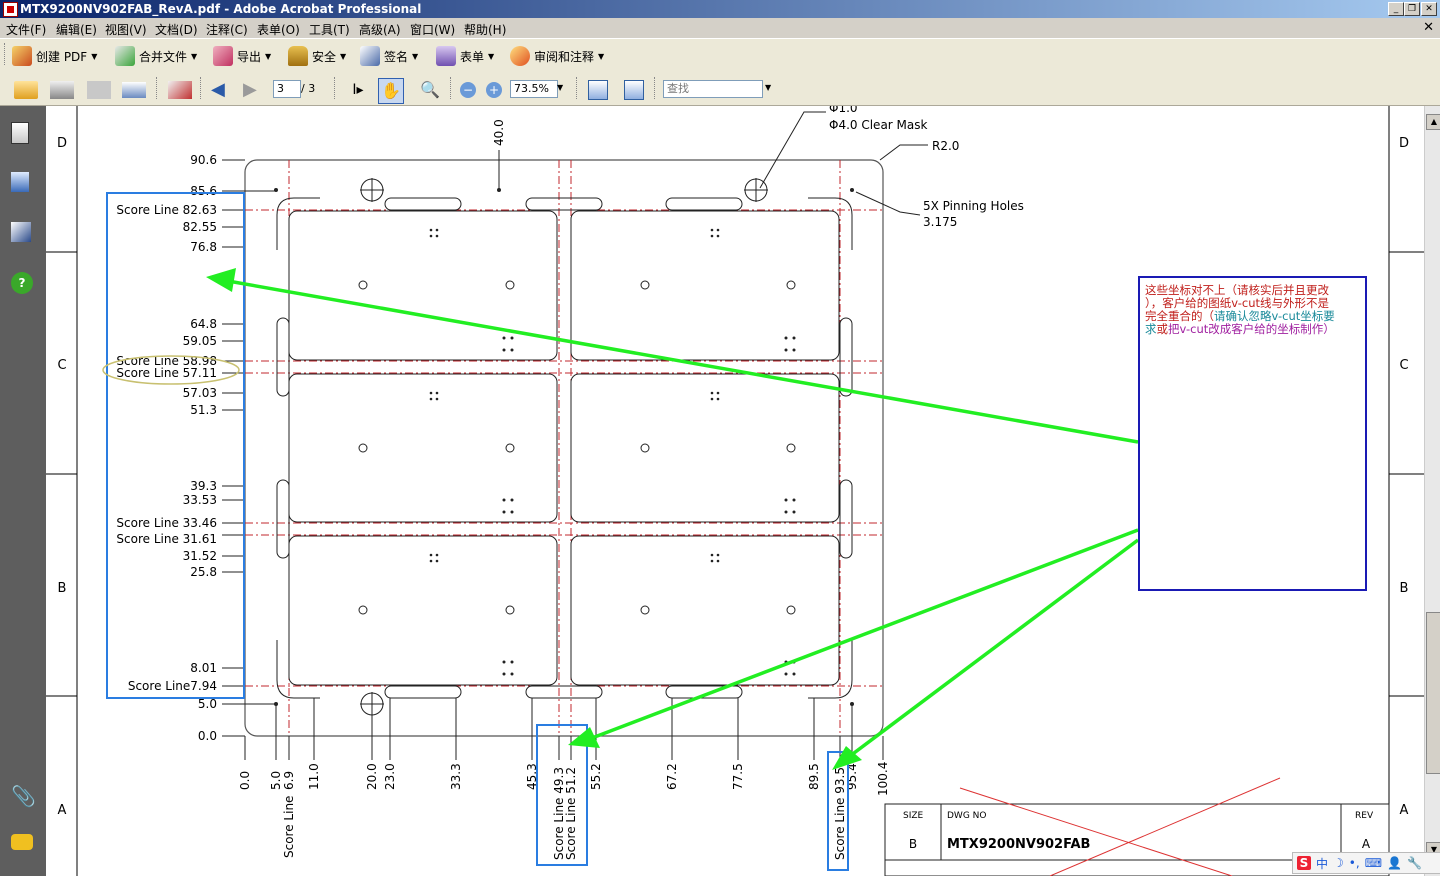 The height and width of the screenshot is (876, 1440). I want to click on forms-icon, so click(446, 56).